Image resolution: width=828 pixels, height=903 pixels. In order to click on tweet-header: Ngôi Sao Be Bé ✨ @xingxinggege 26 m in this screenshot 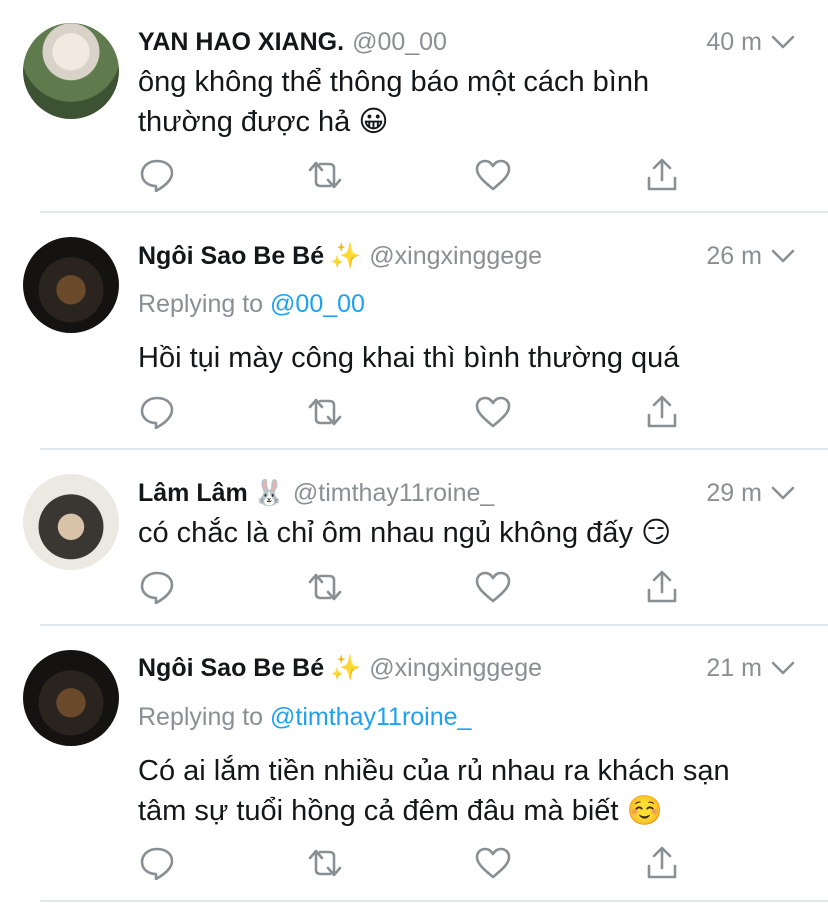, I will do `click(467, 256)`.